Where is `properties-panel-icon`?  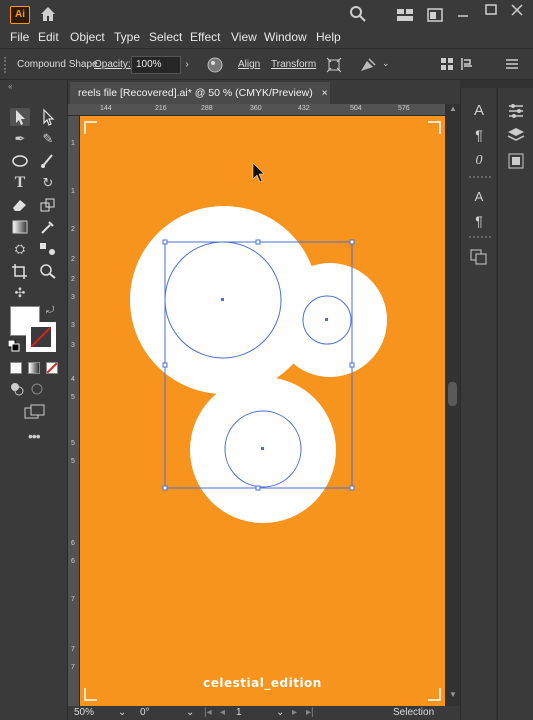 properties-panel-icon is located at coordinates (516, 111).